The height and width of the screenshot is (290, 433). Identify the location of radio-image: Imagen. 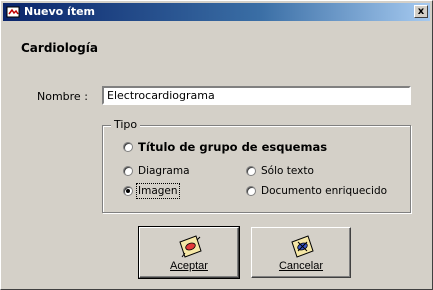
(151, 191).